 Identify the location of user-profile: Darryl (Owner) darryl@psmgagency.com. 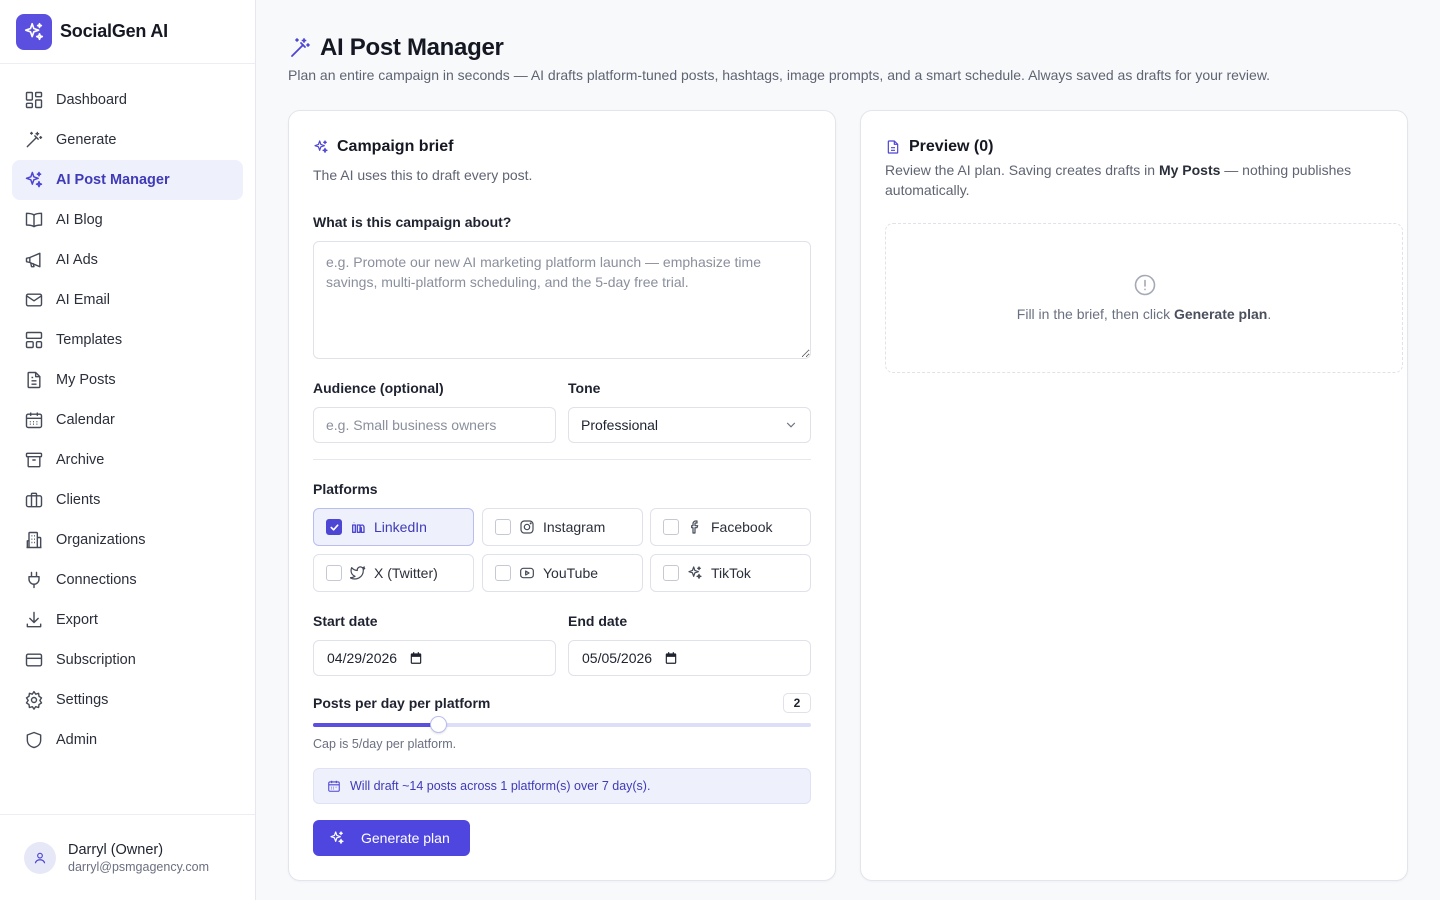
(127, 857).